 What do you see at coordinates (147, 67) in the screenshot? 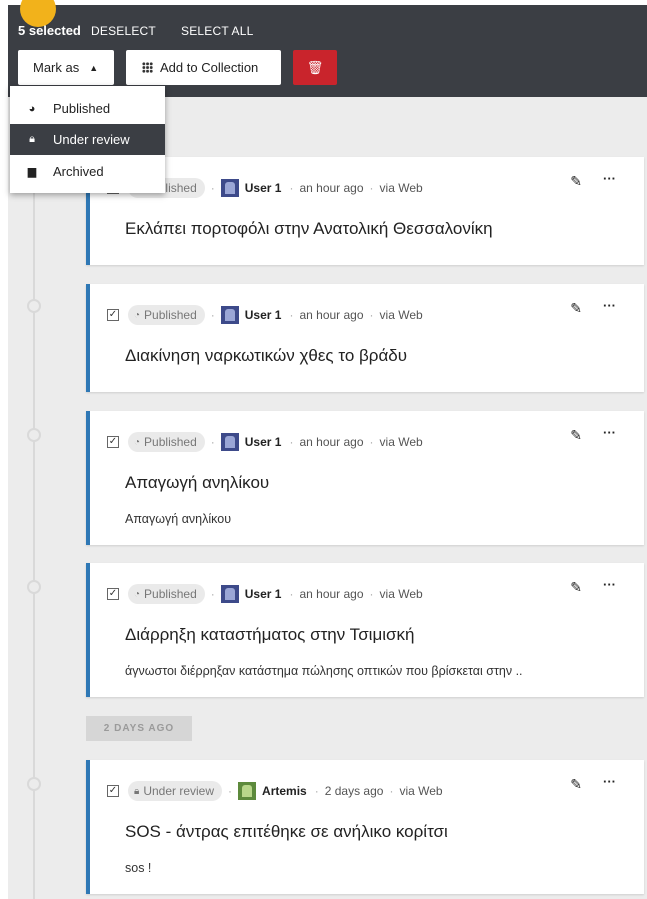
I see `grid-icon` at bounding box center [147, 67].